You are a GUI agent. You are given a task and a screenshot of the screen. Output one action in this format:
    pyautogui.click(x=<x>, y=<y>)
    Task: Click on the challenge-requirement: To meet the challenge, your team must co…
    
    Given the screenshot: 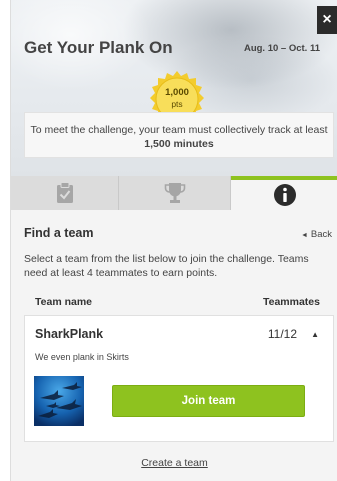 What is the action you would take?
    pyautogui.click(x=179, y=135)
    